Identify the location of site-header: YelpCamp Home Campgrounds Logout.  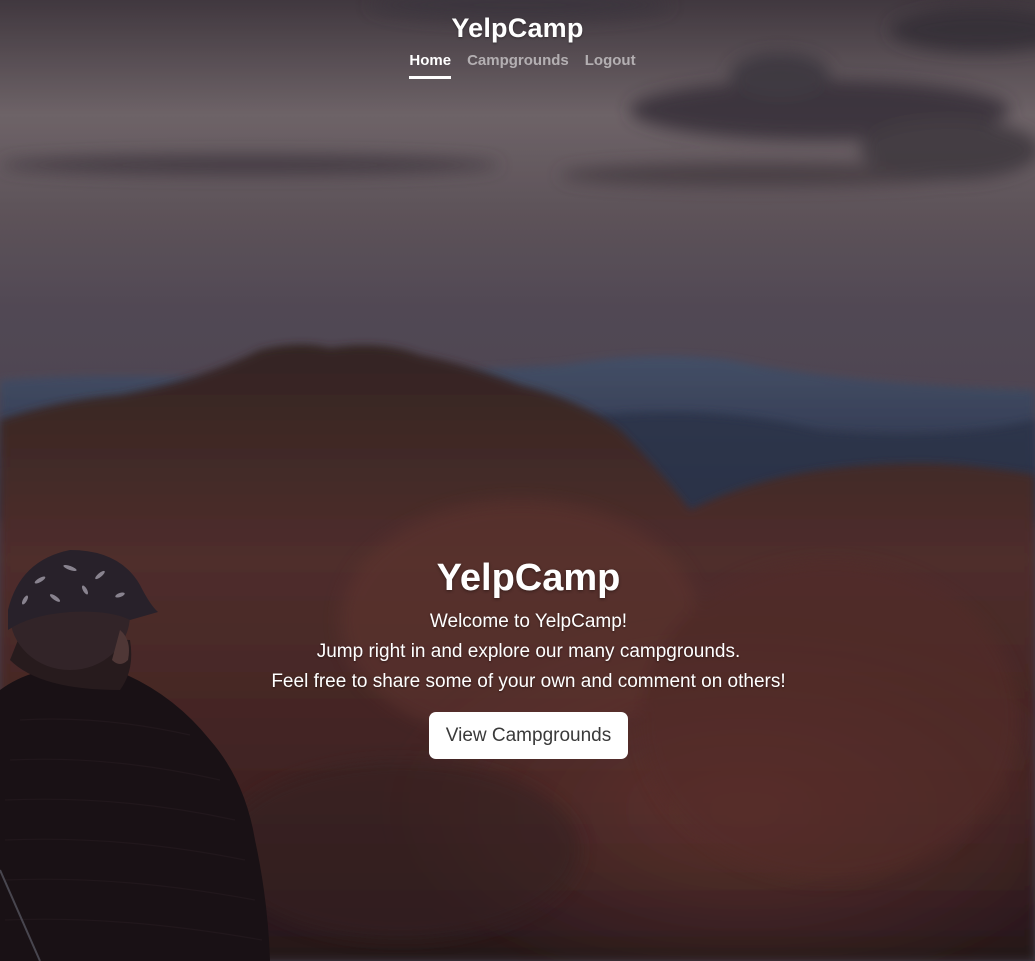
(517, 39).